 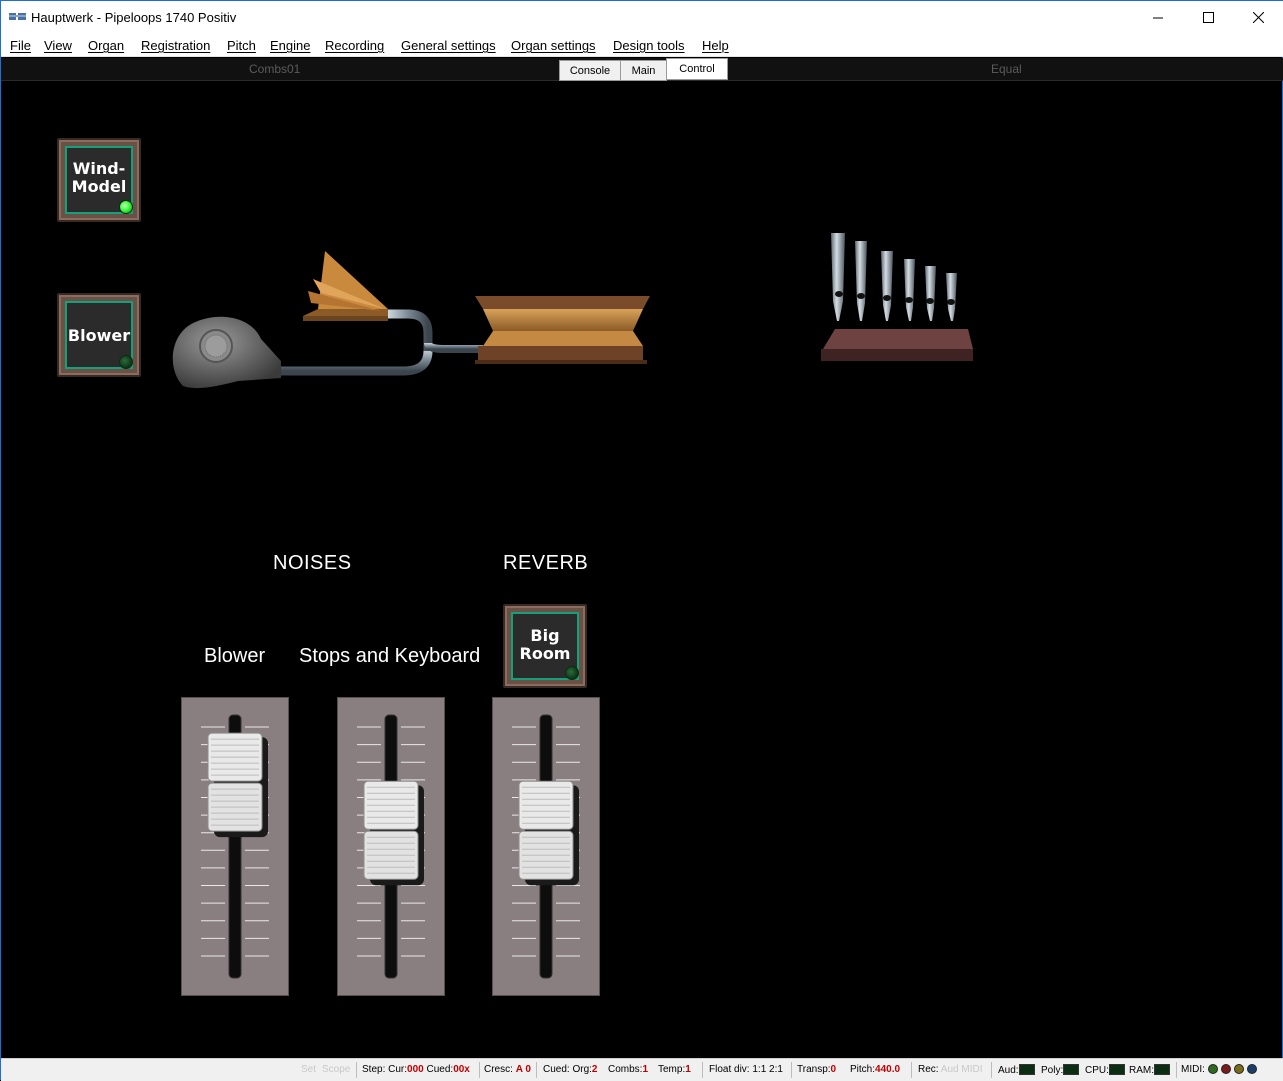 What do you see at coordinates (241, 45) in the screenshot?
I see `menu-pitch: Pitch` at bounding box center [241, 45].